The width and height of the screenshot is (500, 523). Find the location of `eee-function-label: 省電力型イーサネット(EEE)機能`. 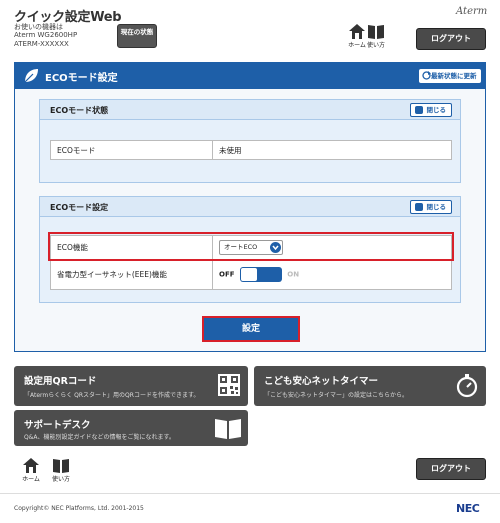

eee-function-label: 省電力型イーサネット(EEE)機能 is located at coordinates (131, 274).